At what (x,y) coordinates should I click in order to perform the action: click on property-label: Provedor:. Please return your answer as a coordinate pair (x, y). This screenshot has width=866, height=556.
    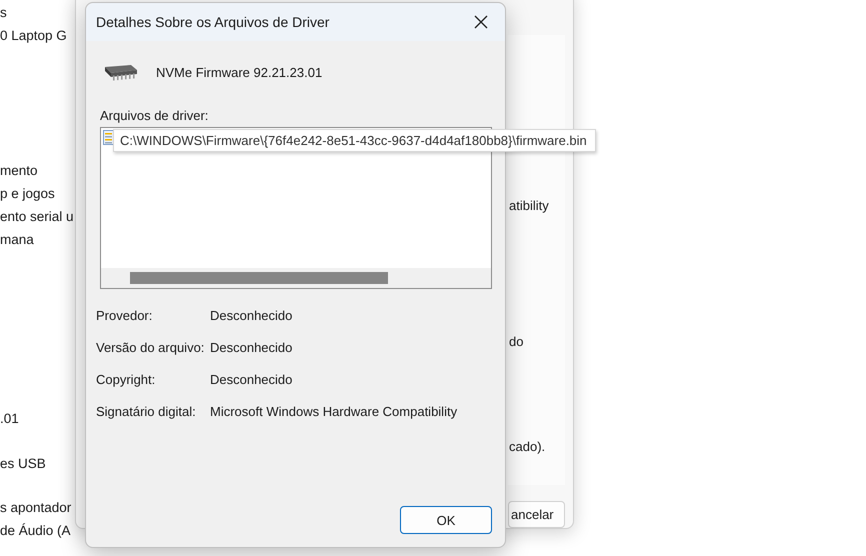
    Looking at the image, I should click on (124, 315).